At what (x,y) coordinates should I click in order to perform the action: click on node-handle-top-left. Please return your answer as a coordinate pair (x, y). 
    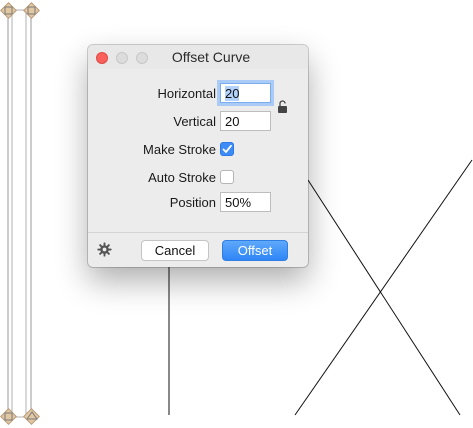
    Looking at the image, I should click on (8, 10).